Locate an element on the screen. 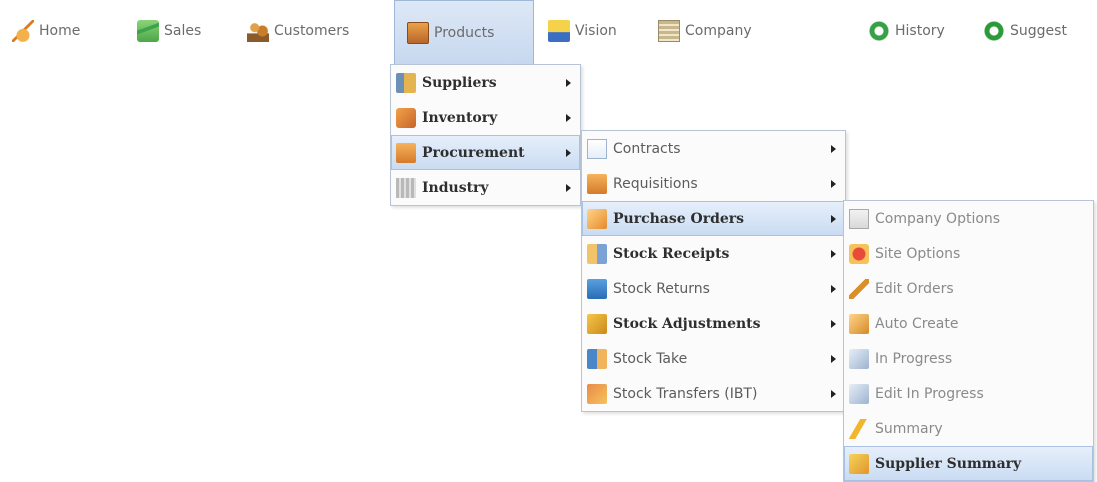  sales-chart-icon is located at coordinates (148, 31).